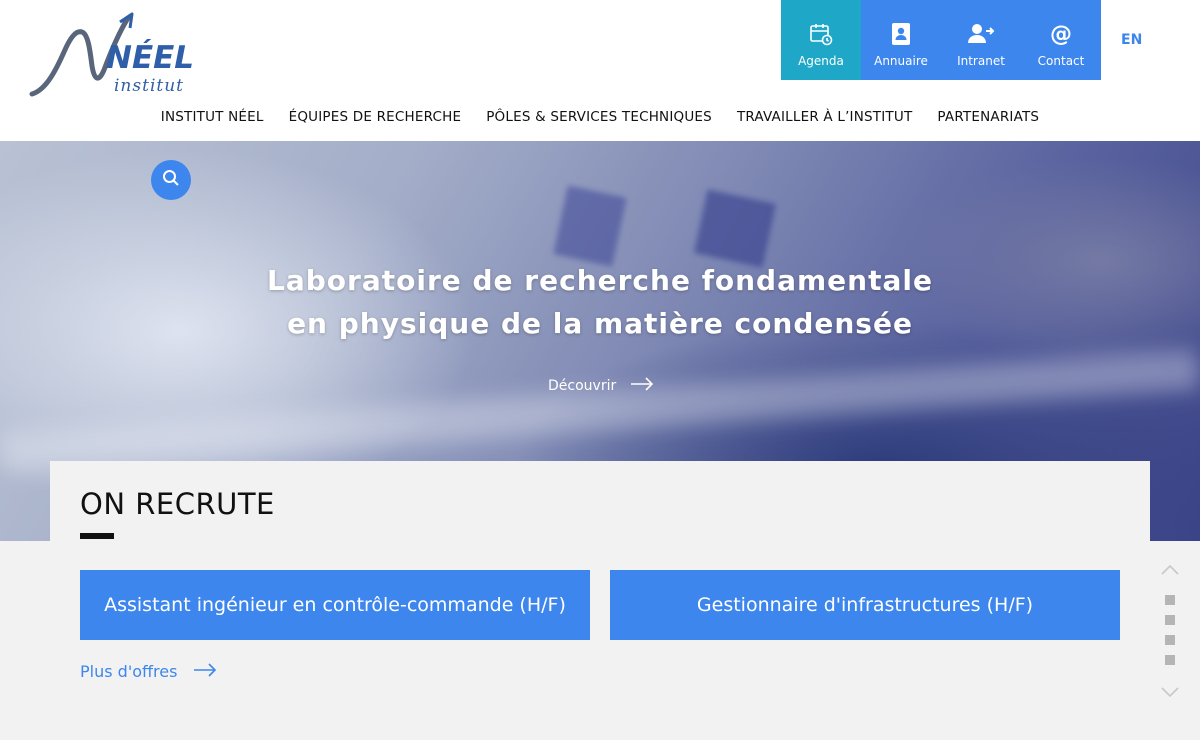 This screenshot has height=740, width=1200. Describe the element at coordinates (821, 34) in the screenshot. I see `calendar-icon` at that location.